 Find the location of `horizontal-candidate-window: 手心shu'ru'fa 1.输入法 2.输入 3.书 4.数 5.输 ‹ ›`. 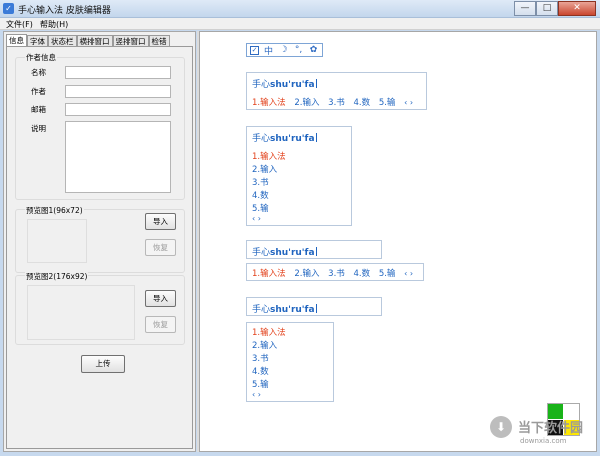

horizontal-candidate-window: 手心shu'ru'fa 1.输入法 2.输入 3.书 4.数 5.输 ‹ › is located at coordinates (336, 91).